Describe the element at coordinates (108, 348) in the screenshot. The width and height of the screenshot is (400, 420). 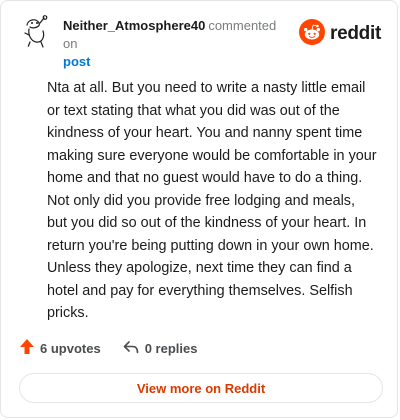
I see `comment-footer: 6 upvotes 0 replies` at that location.